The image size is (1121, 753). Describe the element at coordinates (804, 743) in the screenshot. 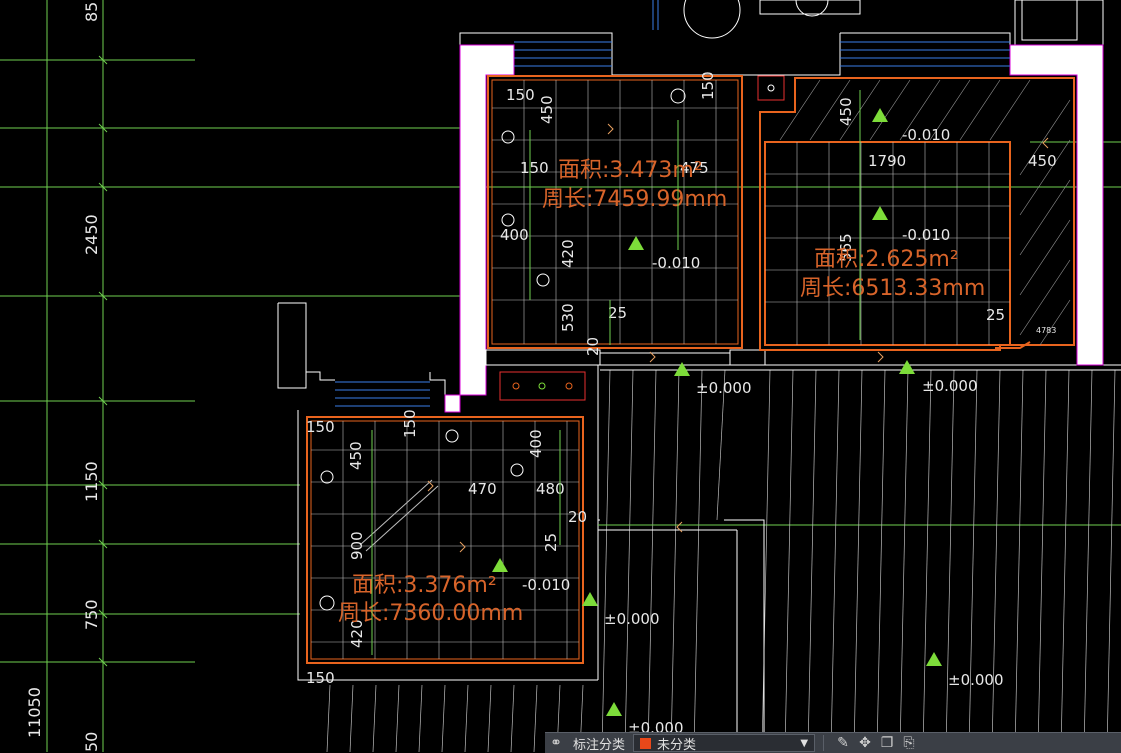

I see `chevron-down-icon: ▼` at that location.